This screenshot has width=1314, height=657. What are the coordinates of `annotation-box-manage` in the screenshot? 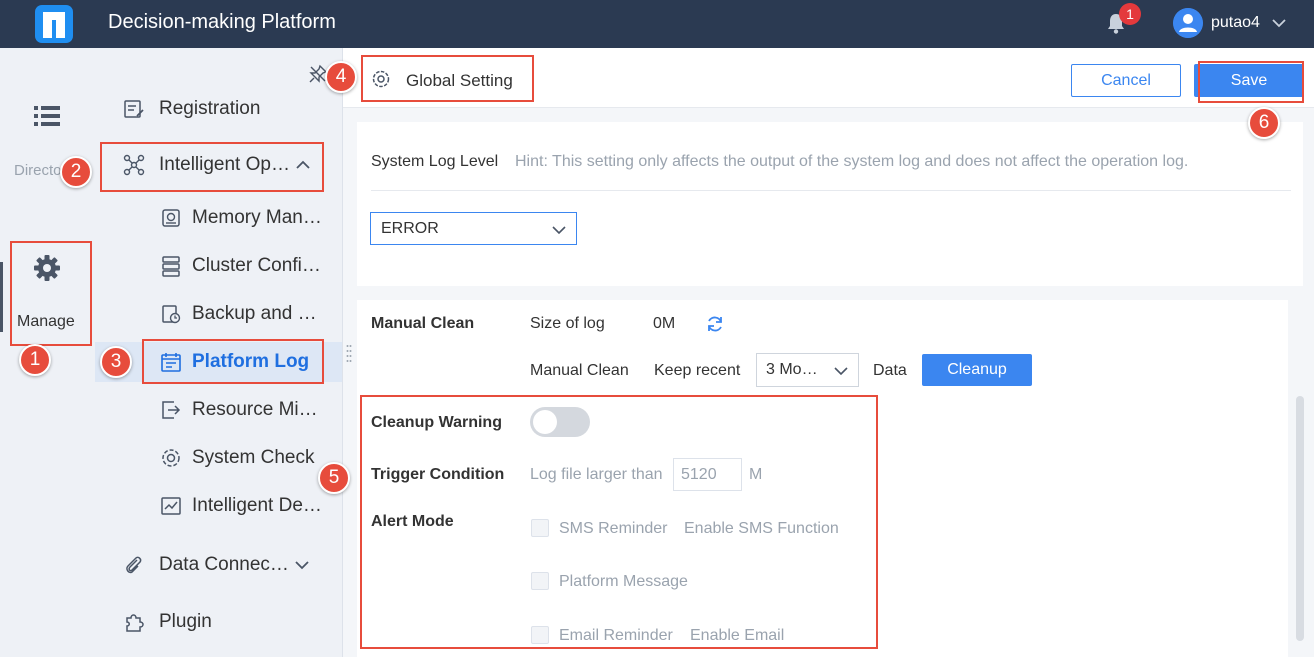 It's located at (51, 293).